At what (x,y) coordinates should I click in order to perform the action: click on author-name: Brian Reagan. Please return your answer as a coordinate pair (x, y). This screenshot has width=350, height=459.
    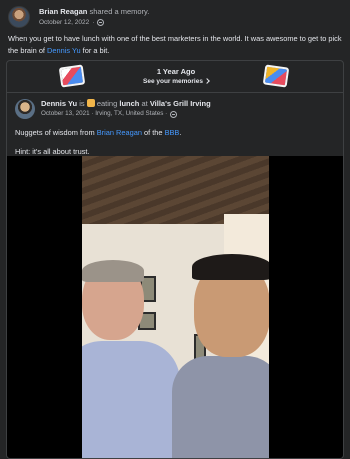
    Looking at the image, I should click on (63, 11).